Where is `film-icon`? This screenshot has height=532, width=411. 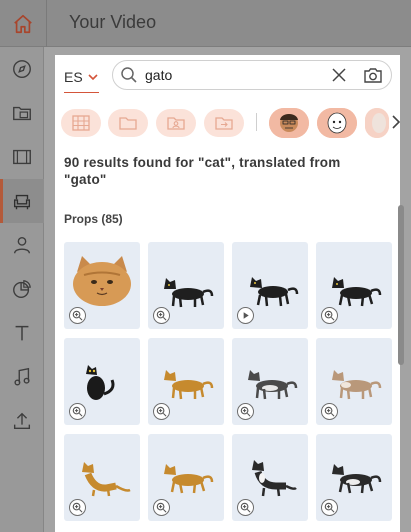
film-icon is located at coordinates (22, 157).